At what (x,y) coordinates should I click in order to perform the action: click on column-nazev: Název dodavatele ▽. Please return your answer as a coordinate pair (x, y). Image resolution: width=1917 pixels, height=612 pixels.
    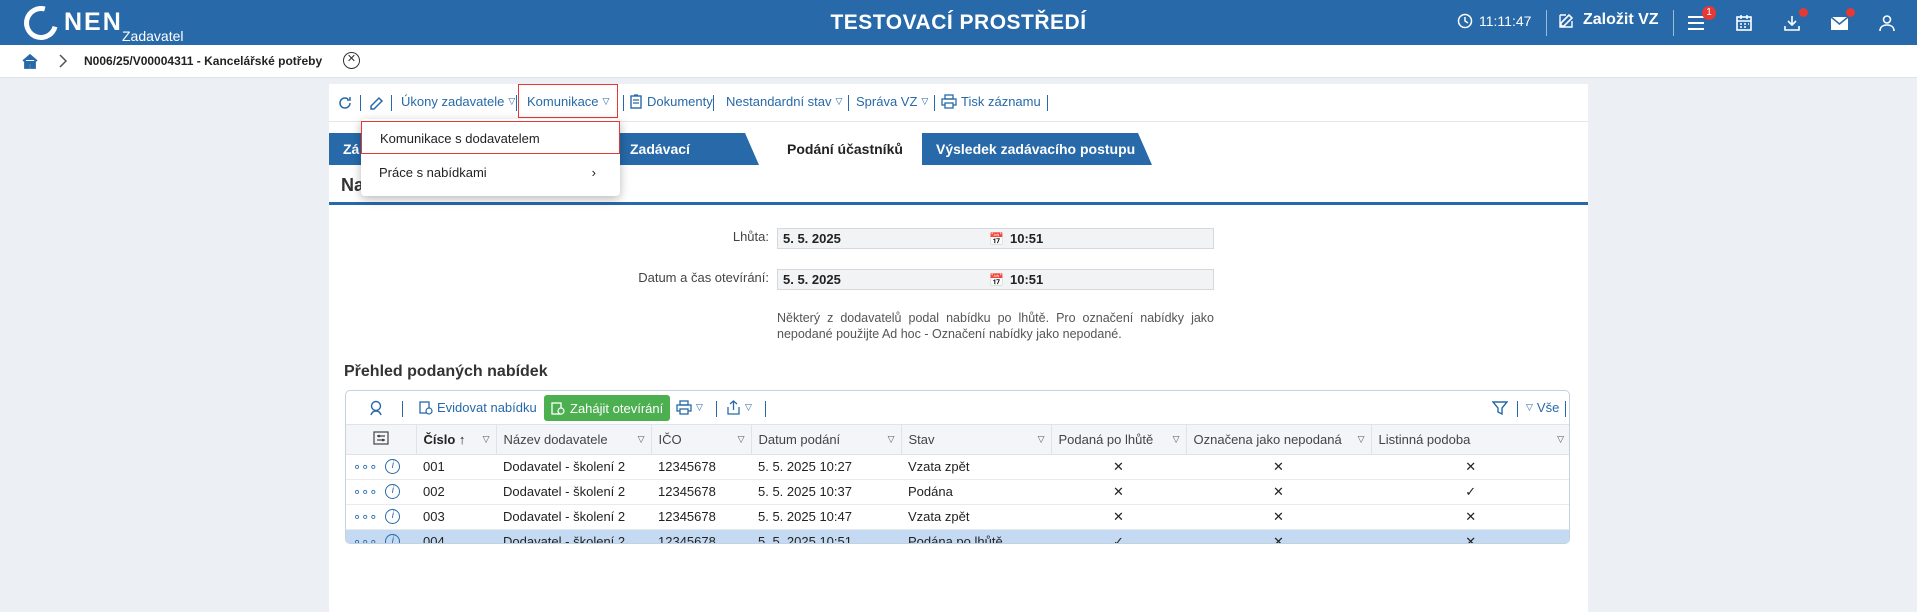
    Looking at the image, I should click on (574, 440).